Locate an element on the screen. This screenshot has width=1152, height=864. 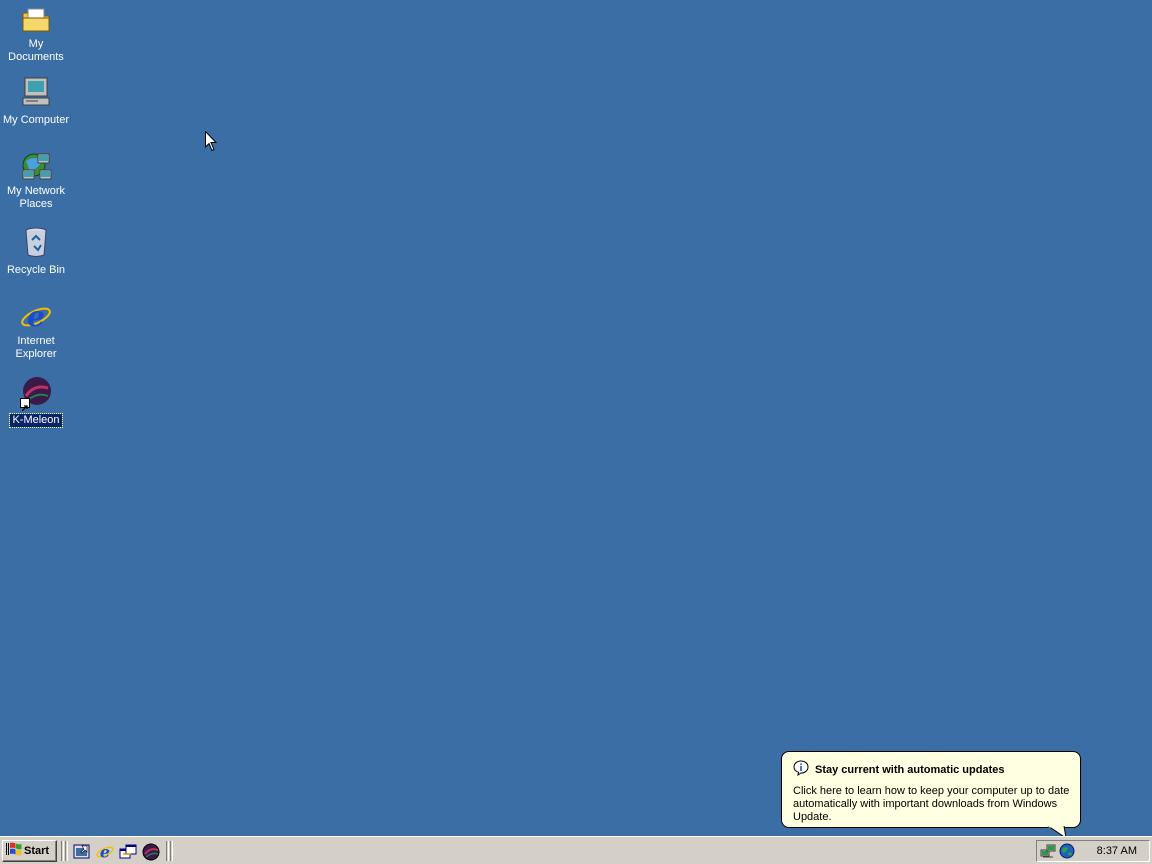
desktop-icon-label: My Network Places is located at coordinates (36, 197).